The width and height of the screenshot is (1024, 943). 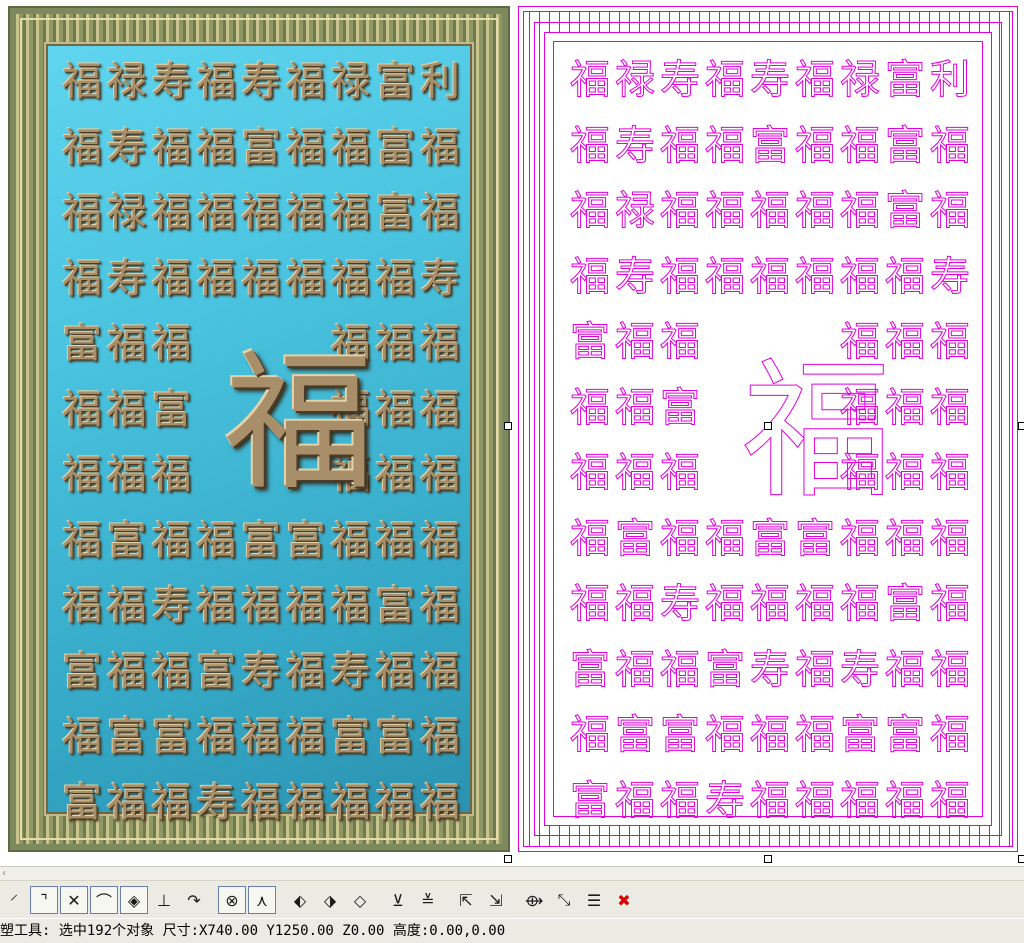 What do you see at coordinates (1021, 426) in the screenshot?
I see `selection-handle-right` at bounding box center [1021, 426].